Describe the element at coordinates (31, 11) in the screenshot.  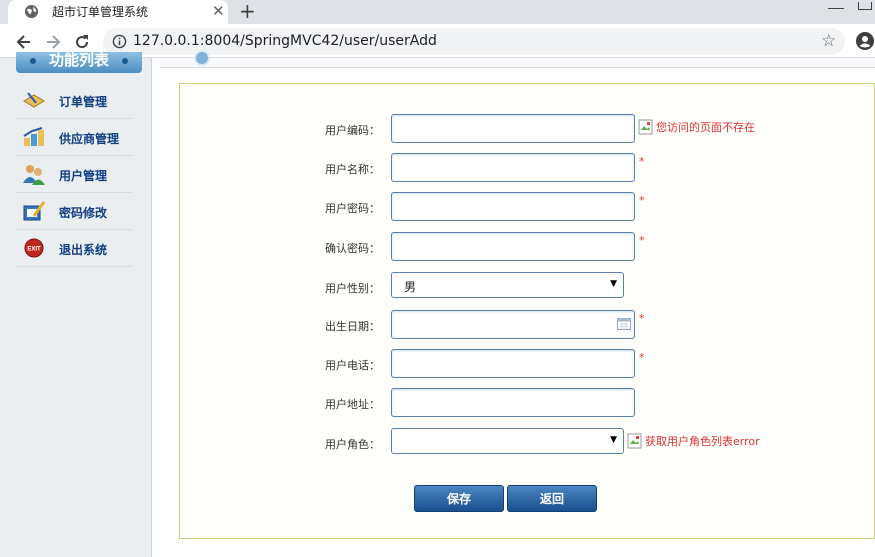
I see `globe-icon` at that location.